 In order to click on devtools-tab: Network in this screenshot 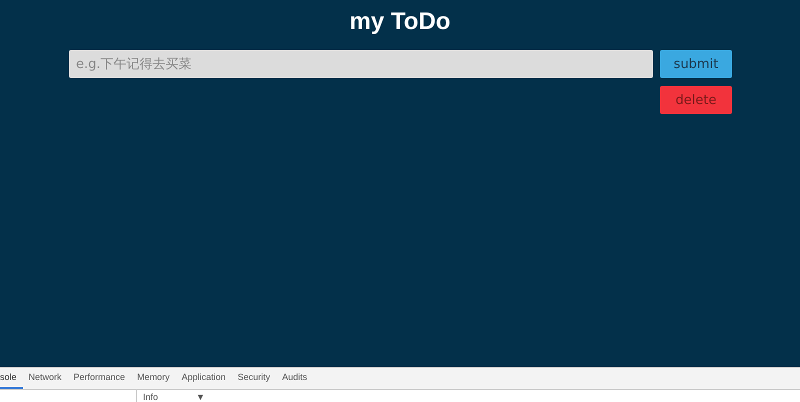, I will do `click(45, 378)`.